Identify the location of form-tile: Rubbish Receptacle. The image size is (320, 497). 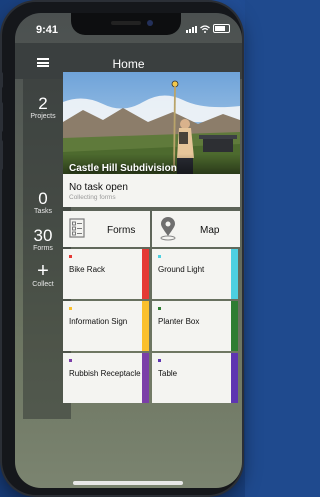
(106, 378).